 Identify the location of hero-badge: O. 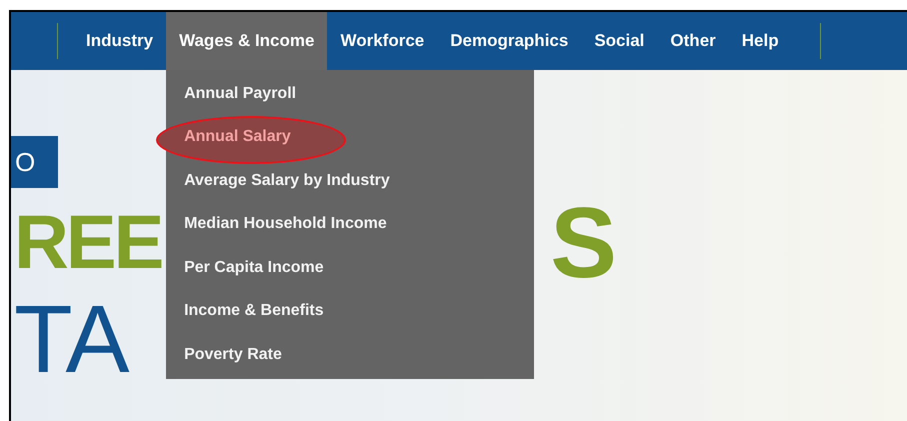
(34, 162).